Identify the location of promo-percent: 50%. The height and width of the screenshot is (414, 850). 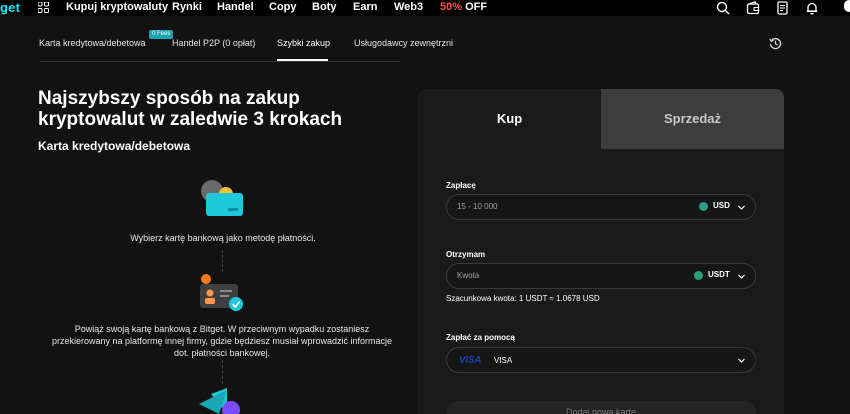
(451, 7).